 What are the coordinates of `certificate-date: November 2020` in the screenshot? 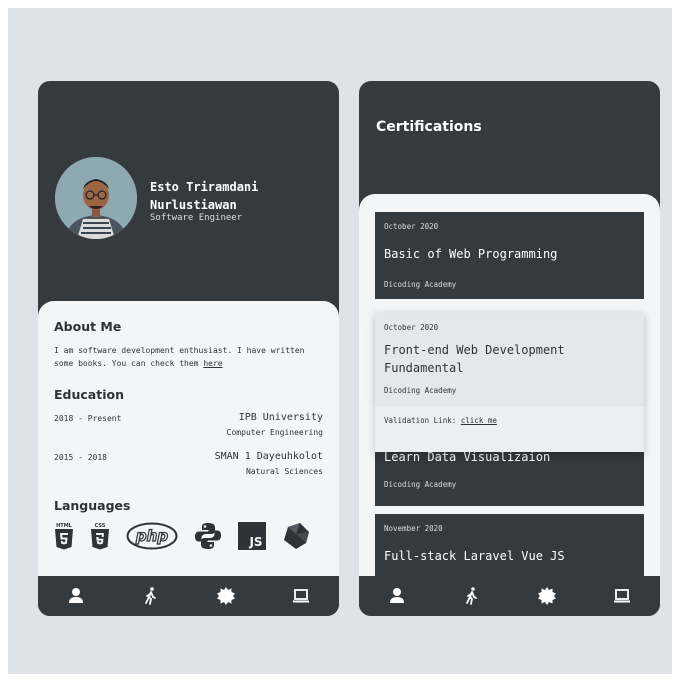 It's located at (413, 528).